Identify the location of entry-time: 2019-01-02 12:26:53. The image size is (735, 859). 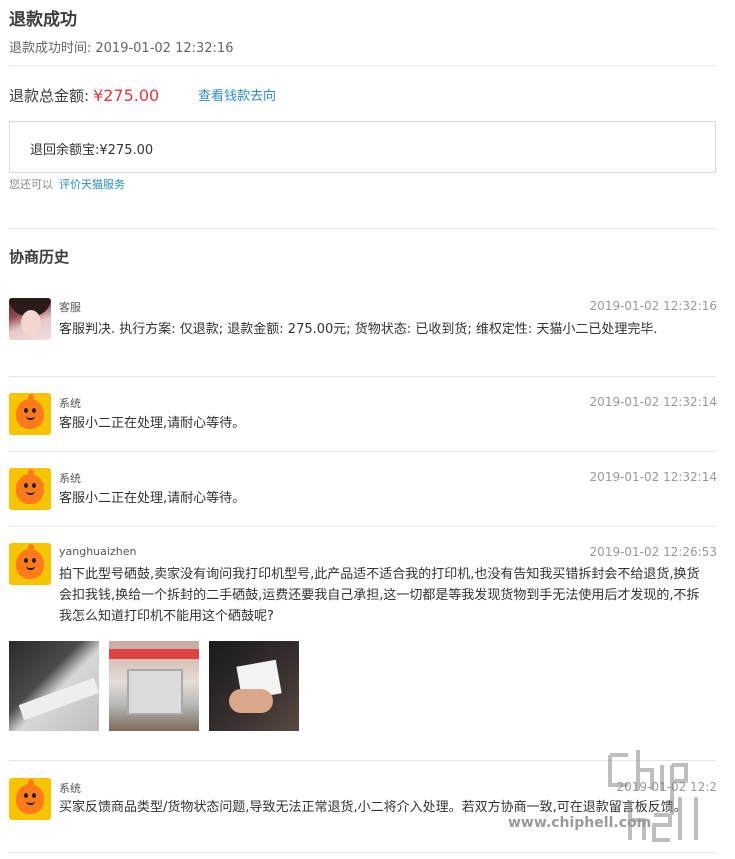
(653, 552).